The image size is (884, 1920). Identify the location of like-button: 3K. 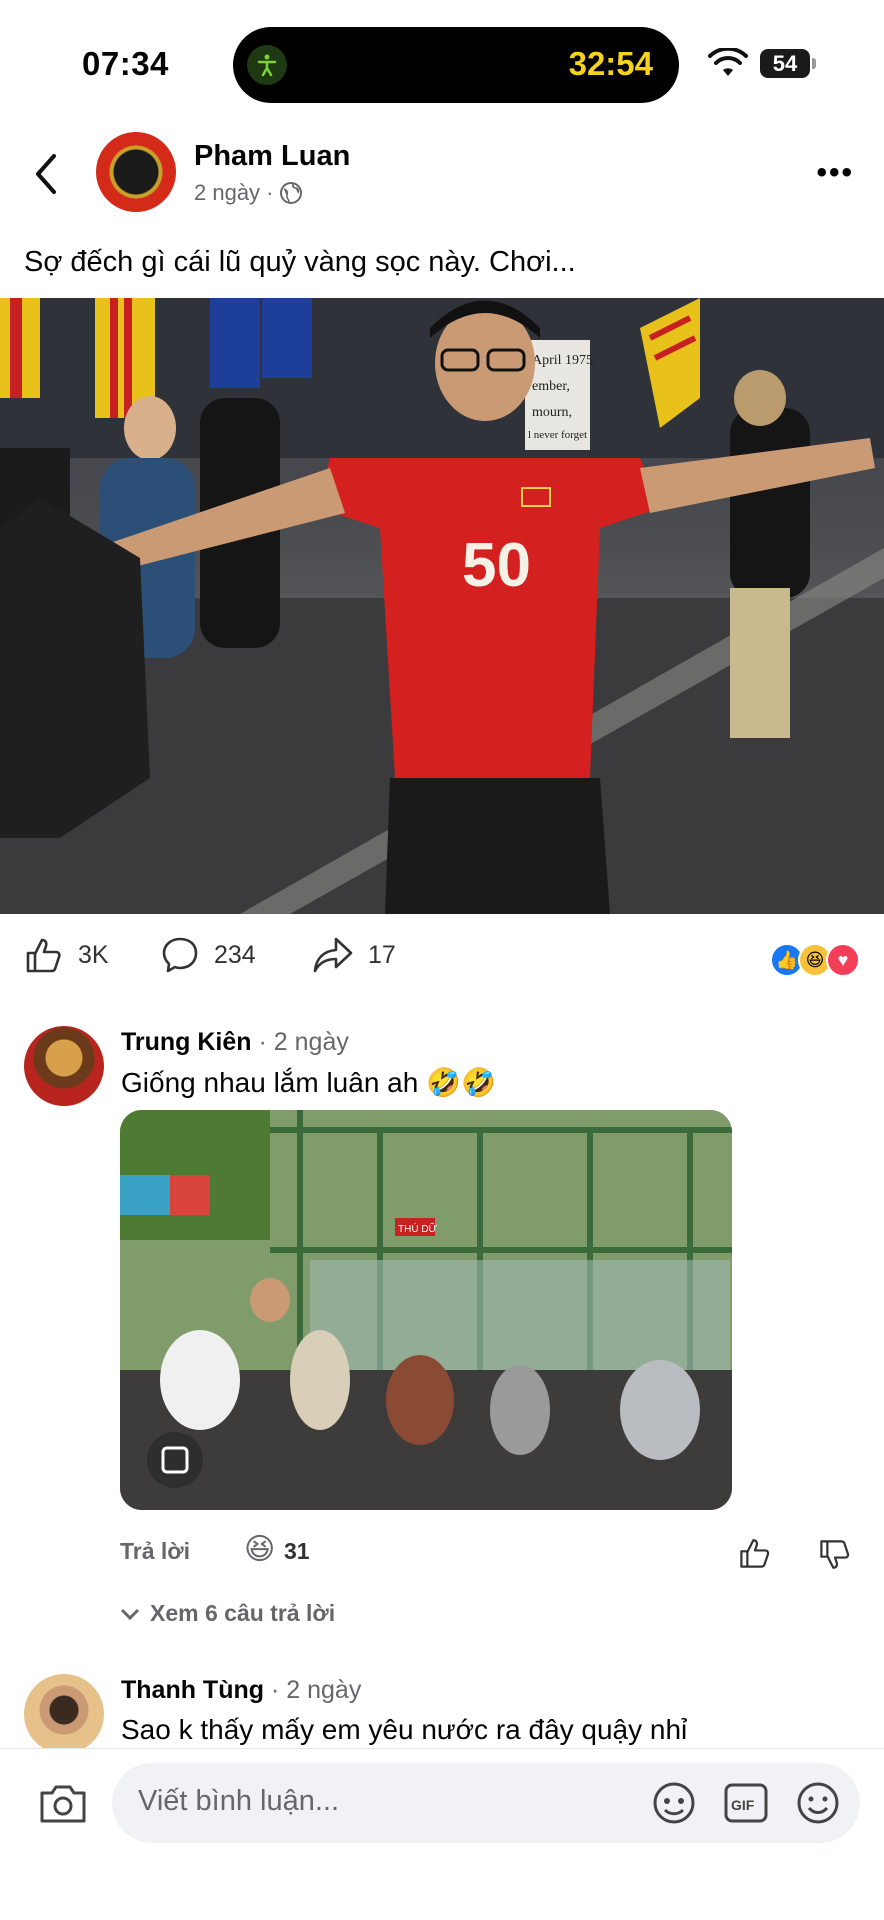
(66, 955).